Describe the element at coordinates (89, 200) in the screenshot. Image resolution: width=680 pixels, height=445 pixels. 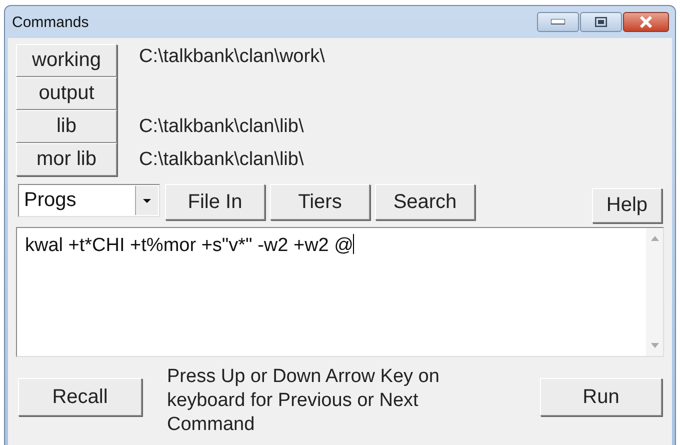
I see `progs-dropdown: Progs` at that location.